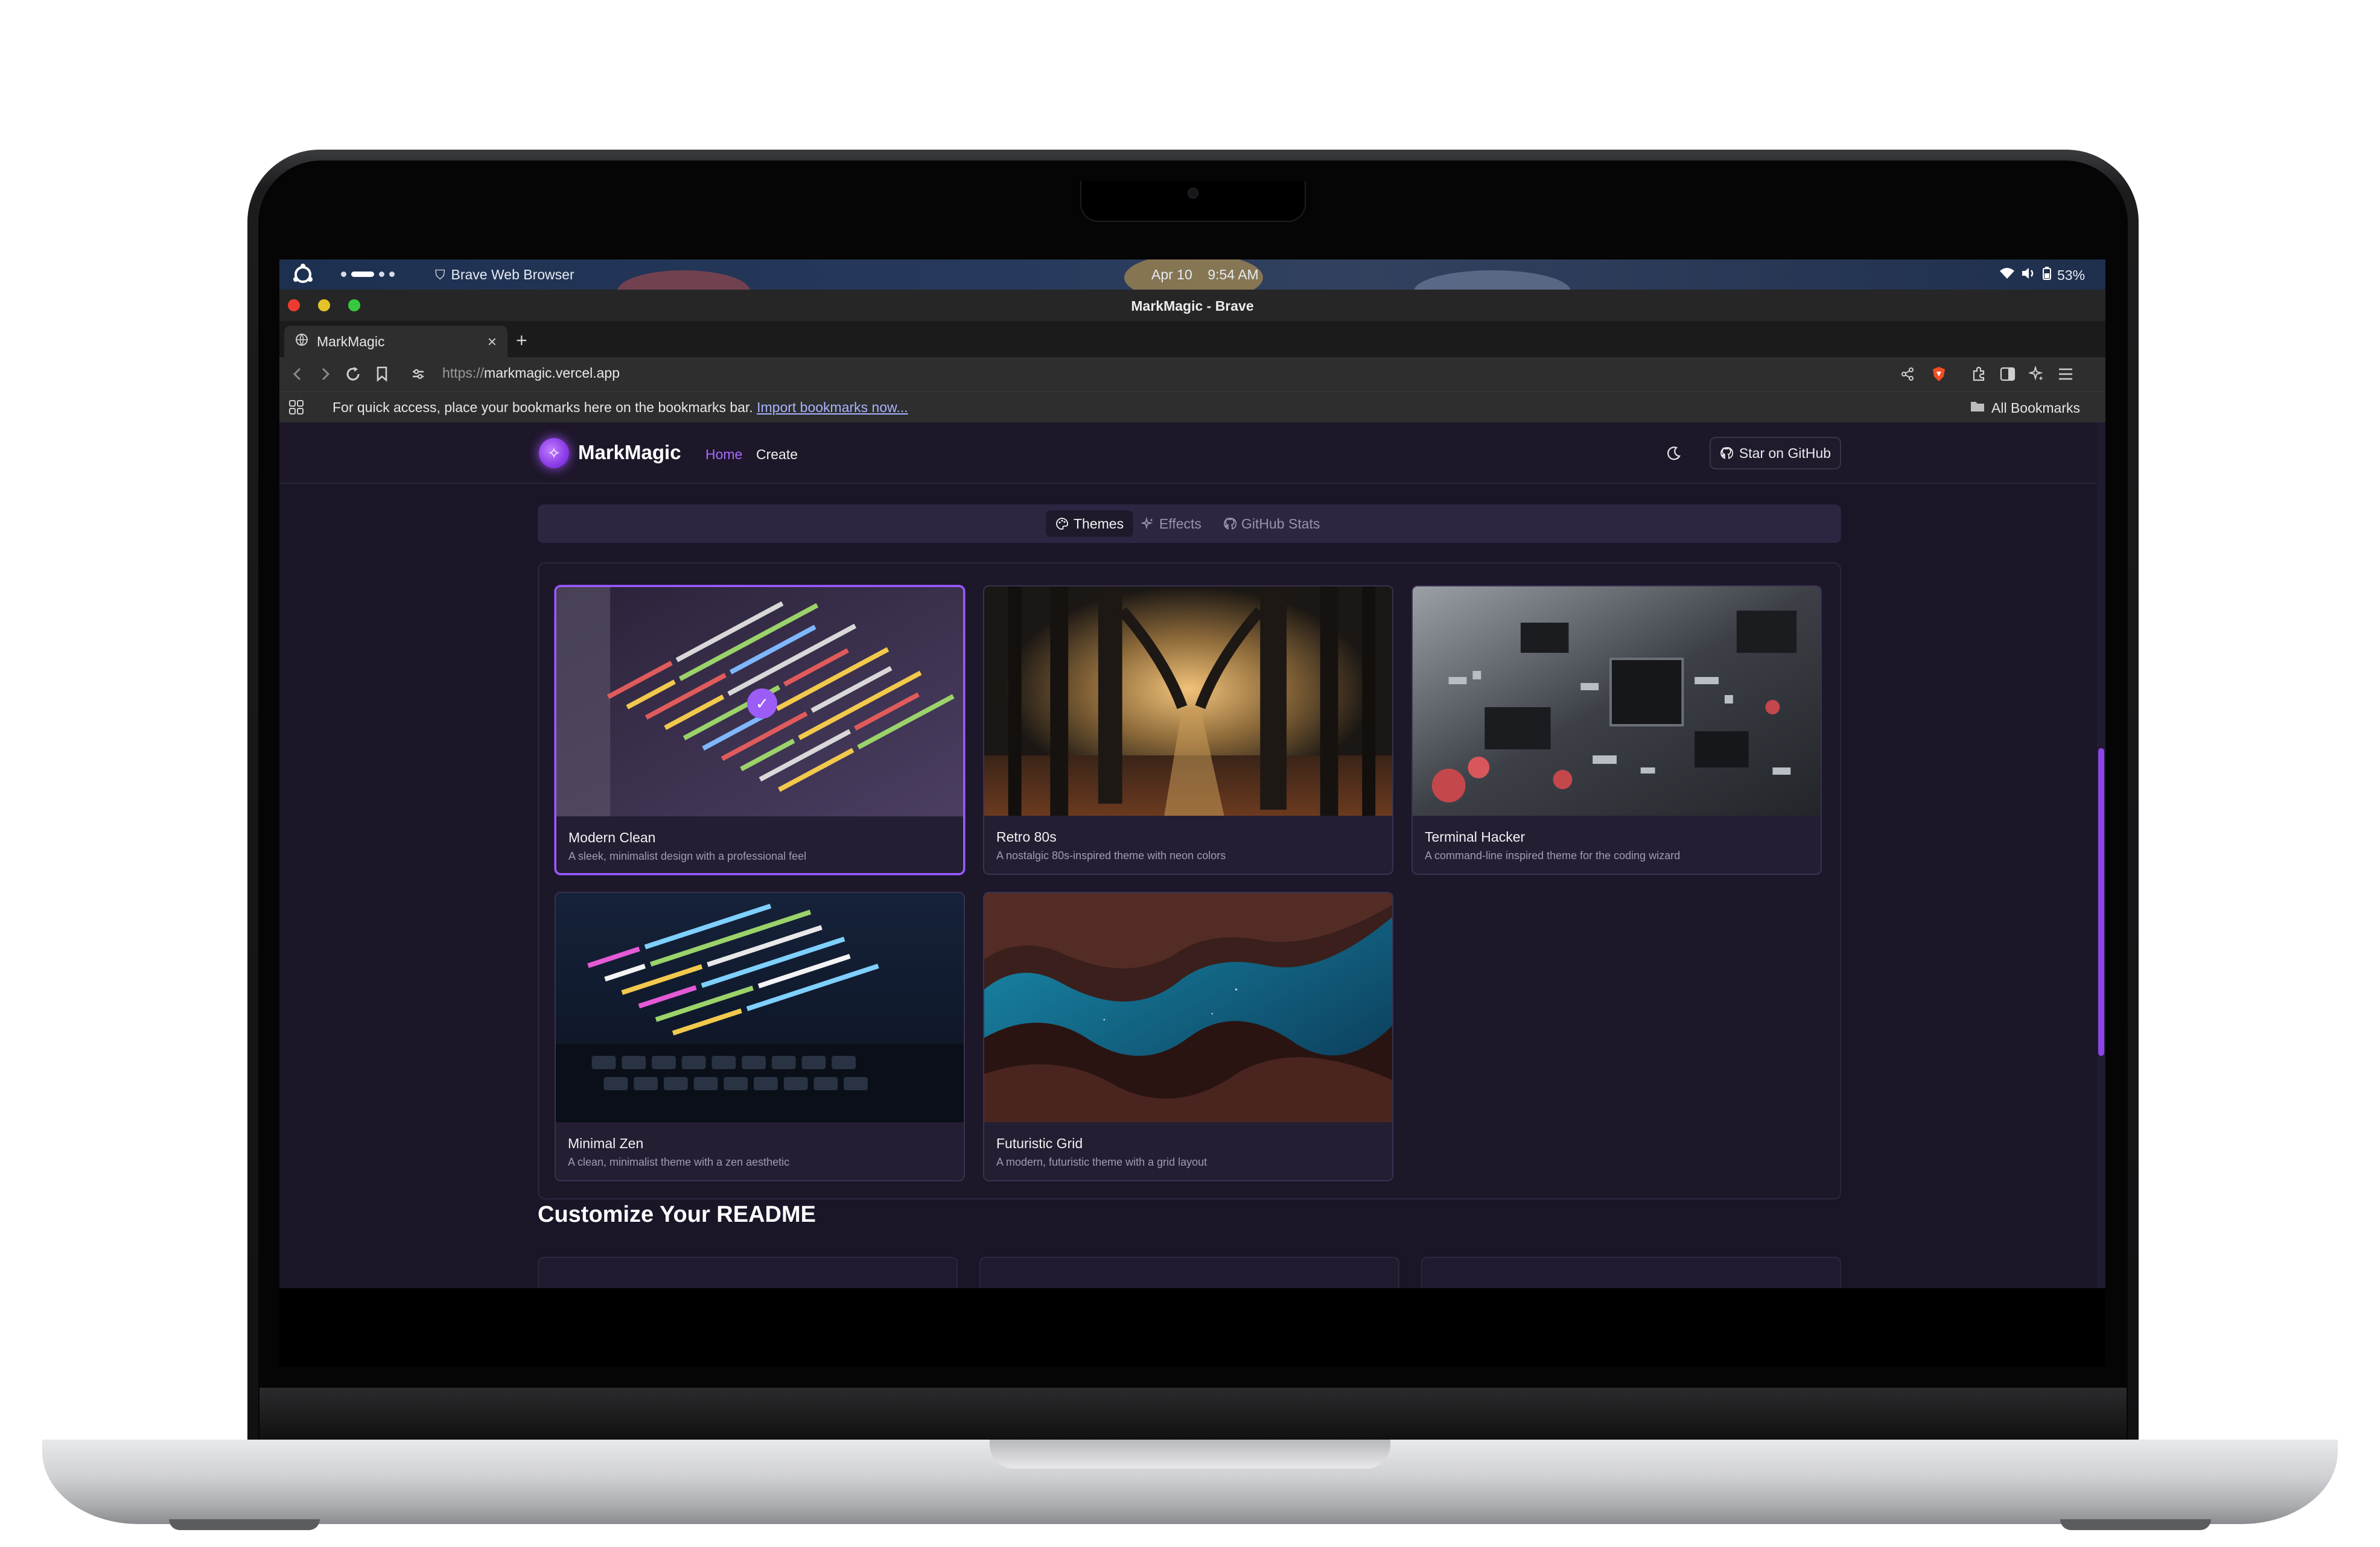  I want to click on close-tab-icon: ×, so click(493, 342).